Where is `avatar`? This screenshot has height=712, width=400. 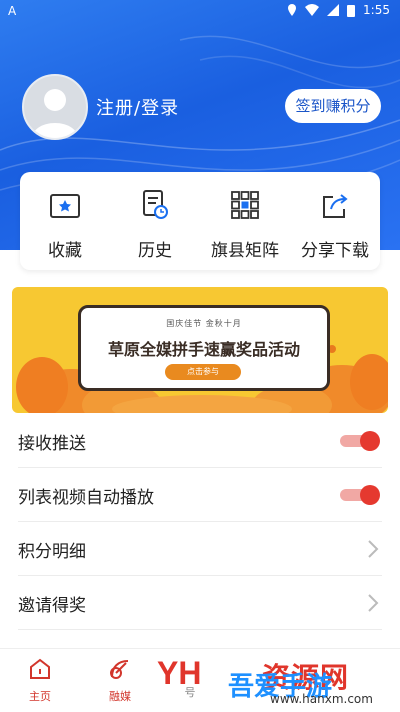 avatar is located at coordinates (55, 107).